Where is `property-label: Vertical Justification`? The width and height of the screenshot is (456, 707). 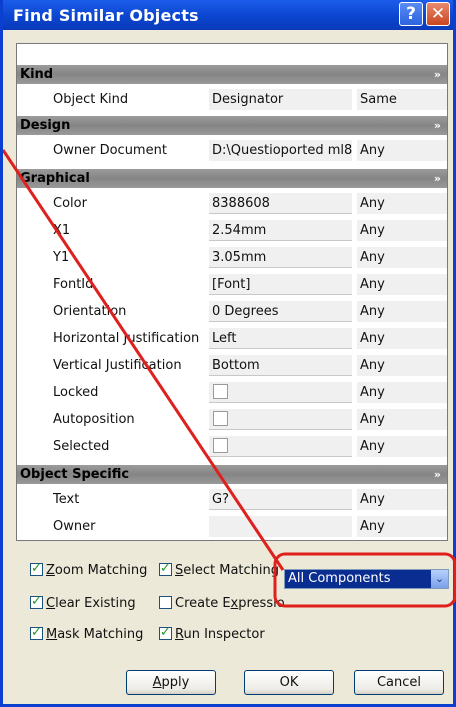
property-label: Vertical Justification is located at coordinates (117, 365).